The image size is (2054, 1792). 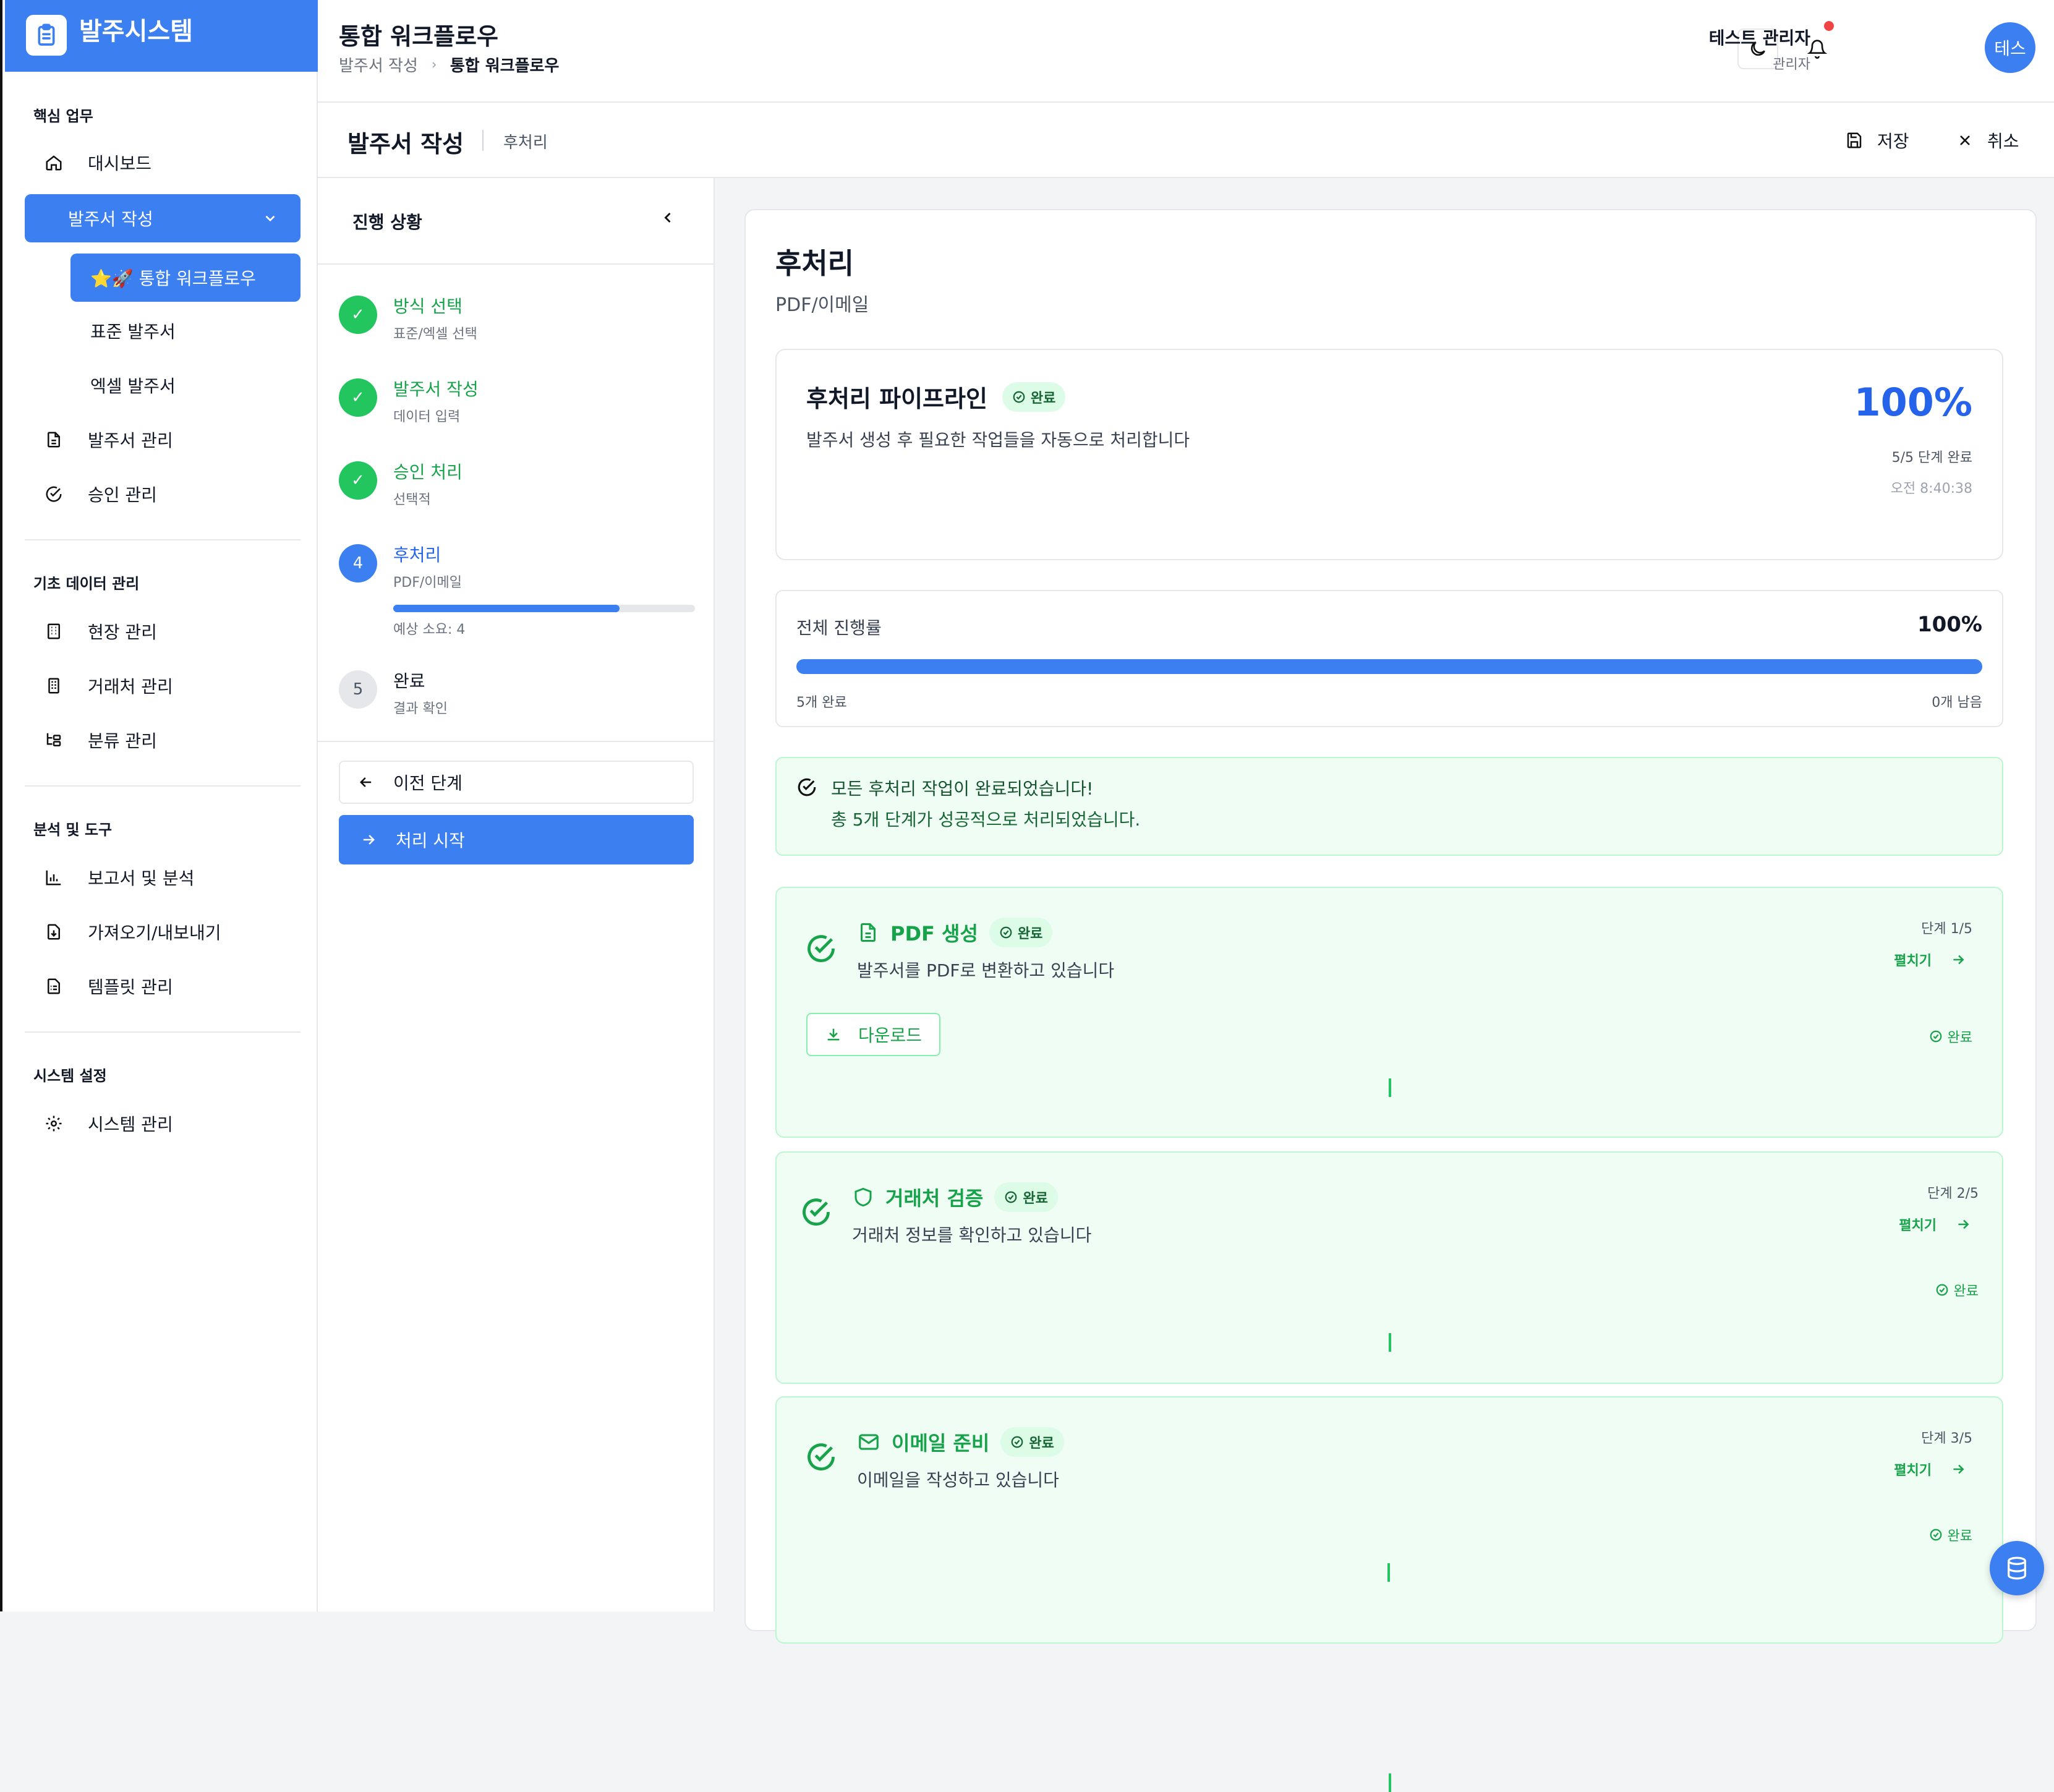 I want to click on sidebar-item-reports: 보고서 및 분석, so click(x=162, y=877).